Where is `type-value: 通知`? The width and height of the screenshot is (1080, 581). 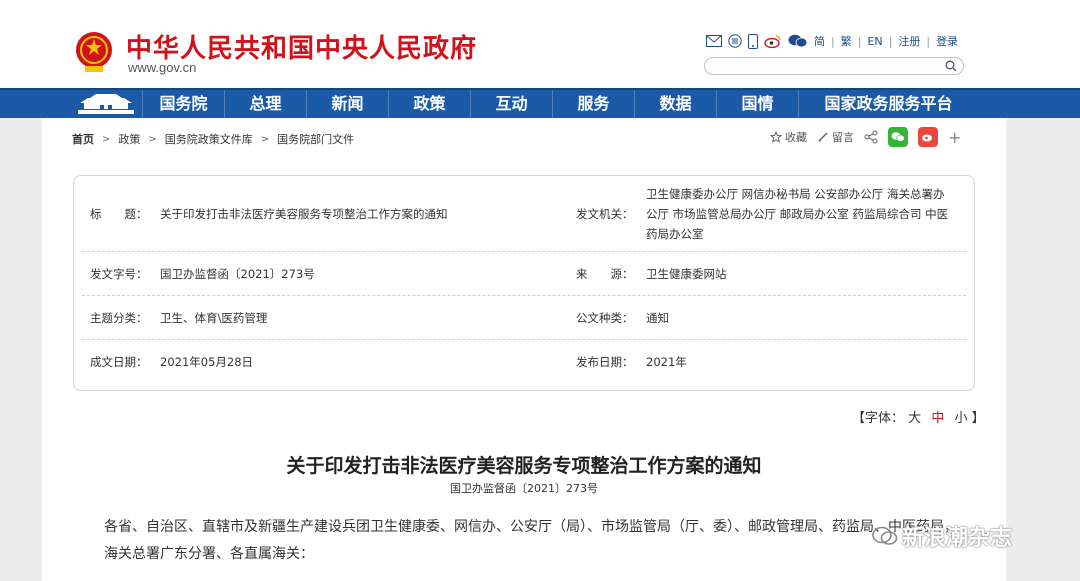
type-value: 通知 is located at coordinates (657, 318).